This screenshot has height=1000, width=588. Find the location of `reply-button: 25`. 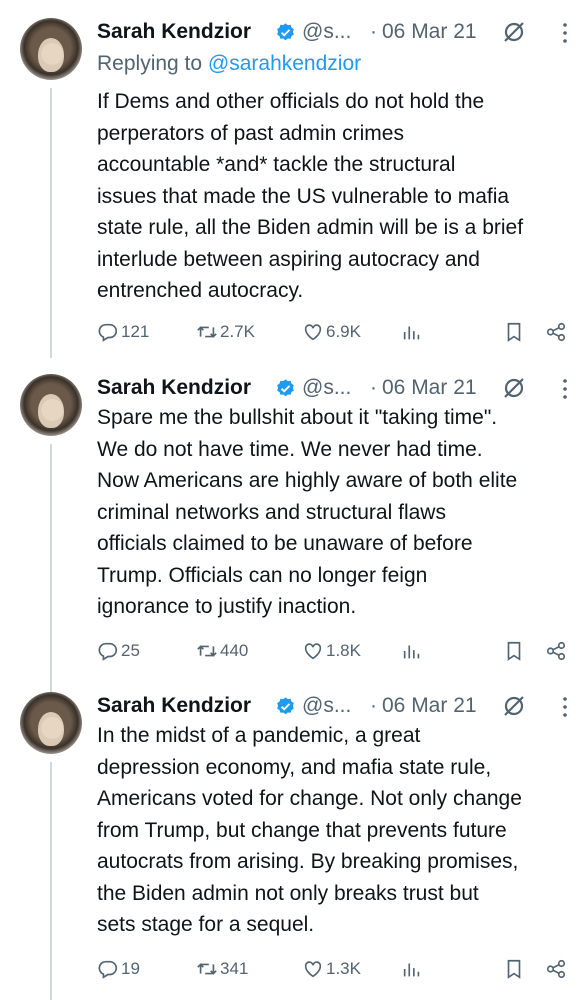

reply-button: 25 is located at coordinates (118, 651).